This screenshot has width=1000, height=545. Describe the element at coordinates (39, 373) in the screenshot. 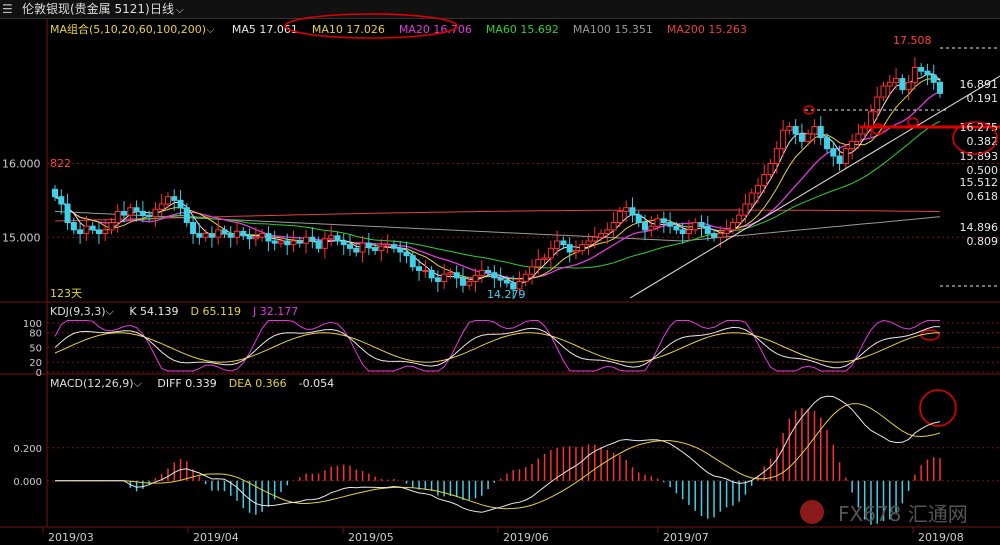

I see `kdj-axis-label: 0` at that location.